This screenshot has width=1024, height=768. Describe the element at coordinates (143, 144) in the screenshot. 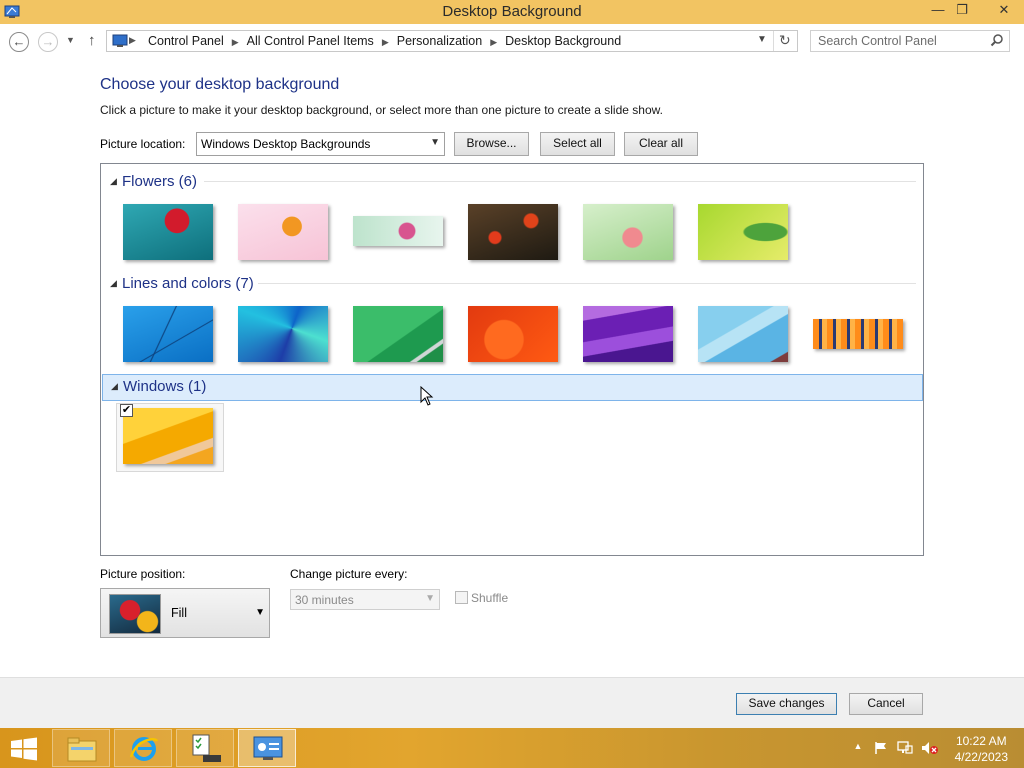

I see `picture-location-label: Picture location:` at that location.